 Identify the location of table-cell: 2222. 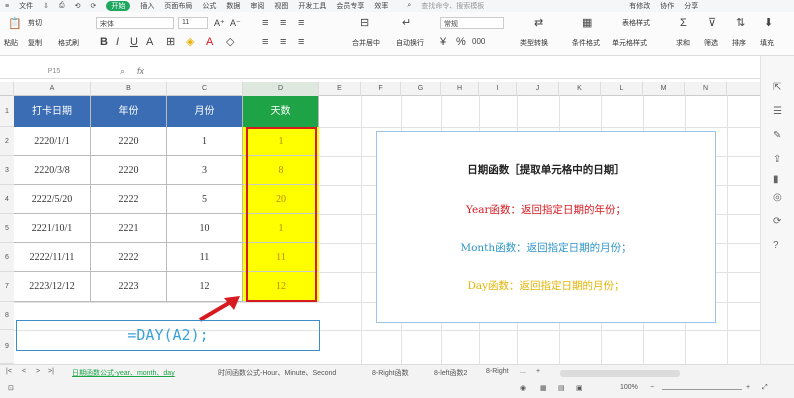
(129, 199).